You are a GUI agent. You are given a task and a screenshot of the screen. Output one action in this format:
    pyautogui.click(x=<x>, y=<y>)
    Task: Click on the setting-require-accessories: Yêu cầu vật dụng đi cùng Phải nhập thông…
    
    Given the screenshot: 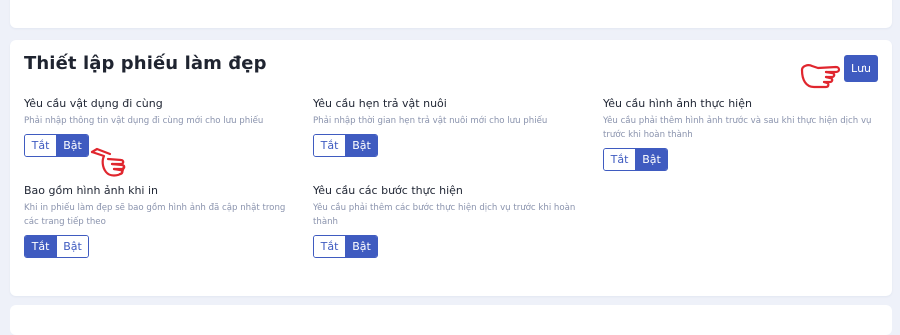 What is the action you would take?
    pyautogui.click(x=159, y=127)
    